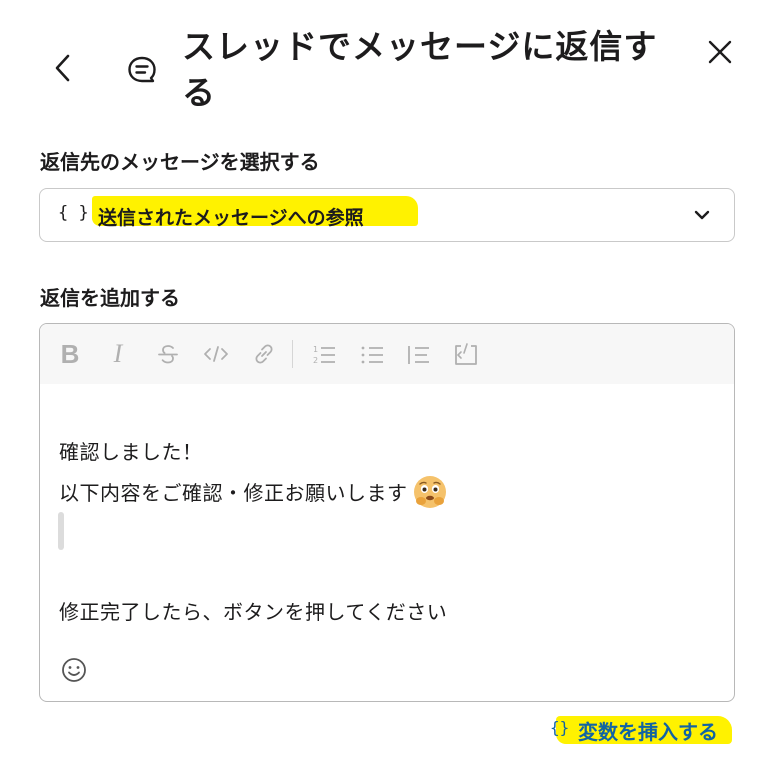 The height and width of the screenshot is (775, 771). I want to click on italic-icon: I, so click(118, 354).